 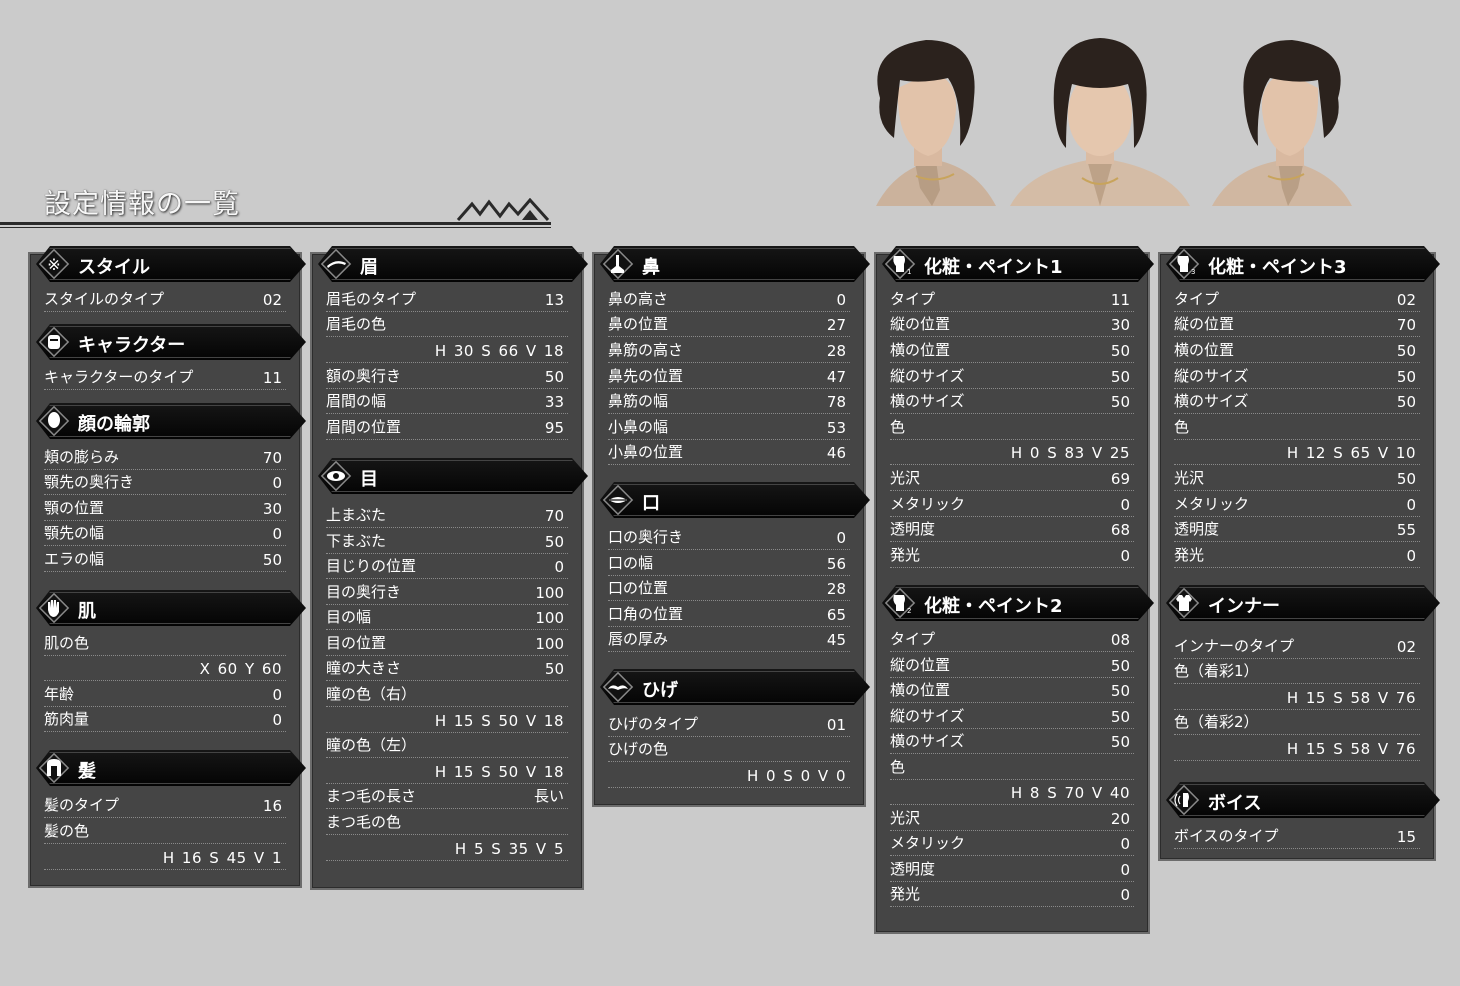 I want to click on setting-row: インナーのタイプ 02, so click(x=1297, y=646).